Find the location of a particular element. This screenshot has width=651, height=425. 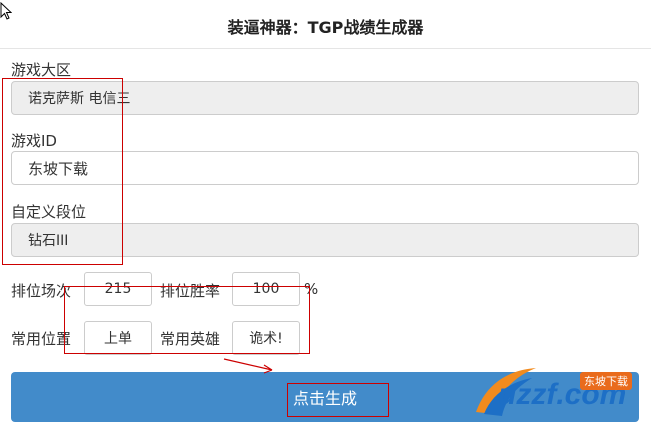

hero-field is located at coordinates (266, 338).